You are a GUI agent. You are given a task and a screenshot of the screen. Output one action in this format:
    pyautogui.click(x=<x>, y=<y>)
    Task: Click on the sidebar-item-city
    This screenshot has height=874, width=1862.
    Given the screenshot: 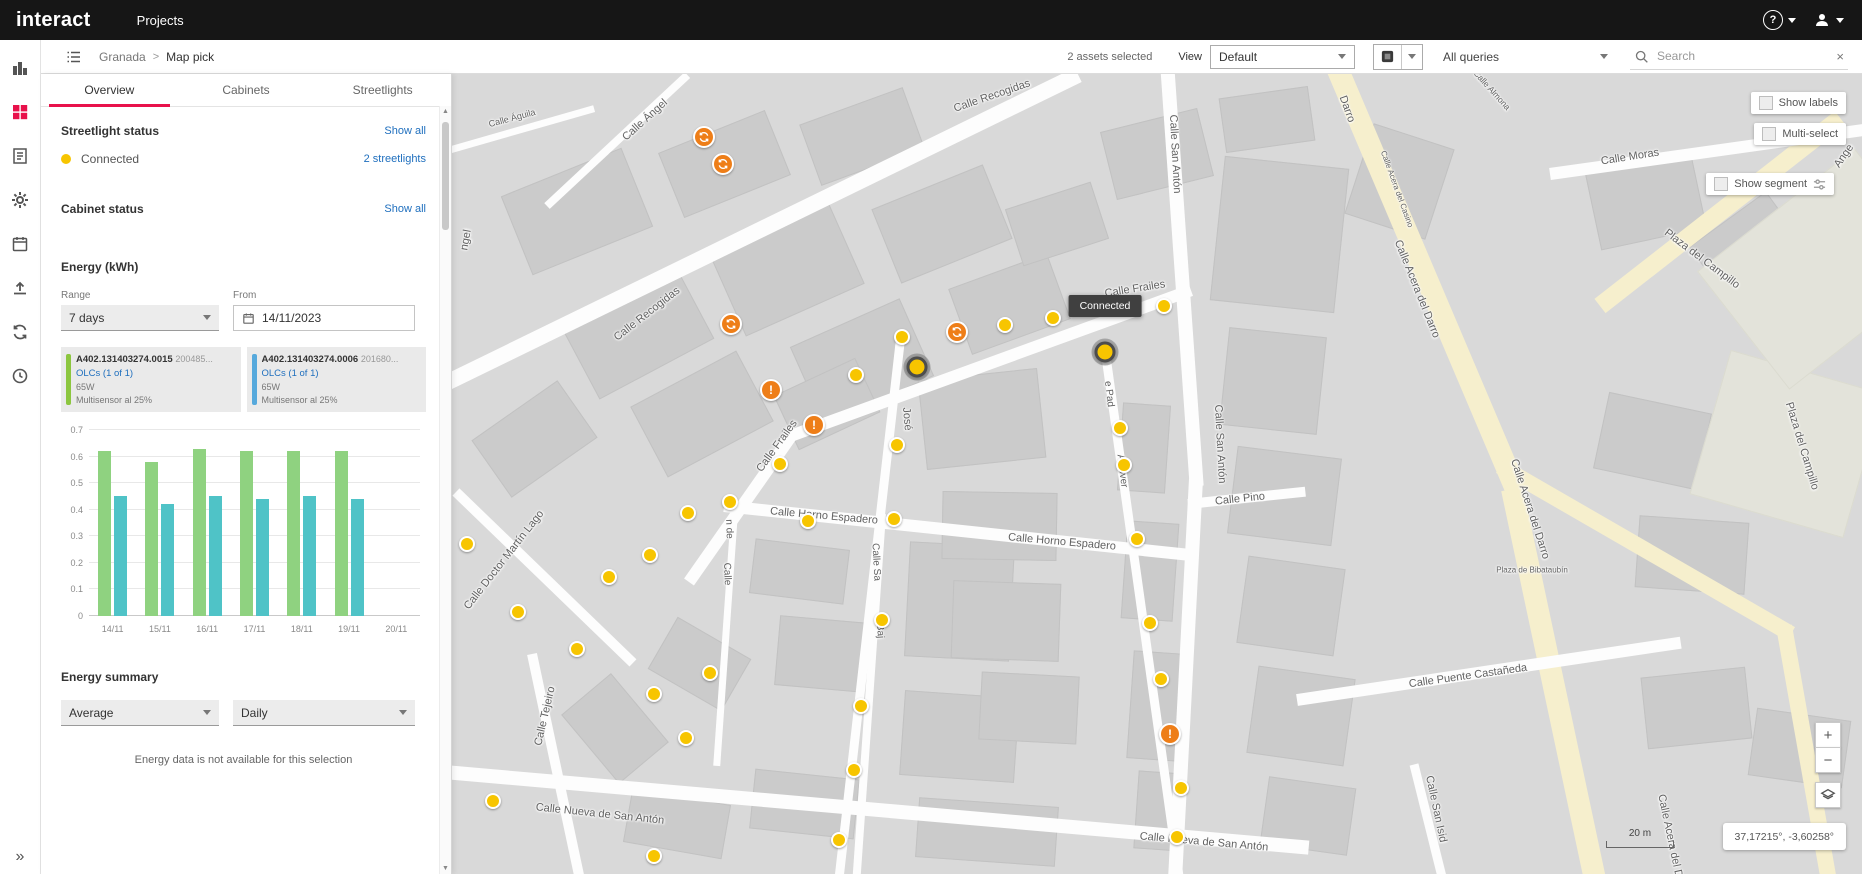 What is the action you would take?
    pyautogui.click(x=20, y=68)
    